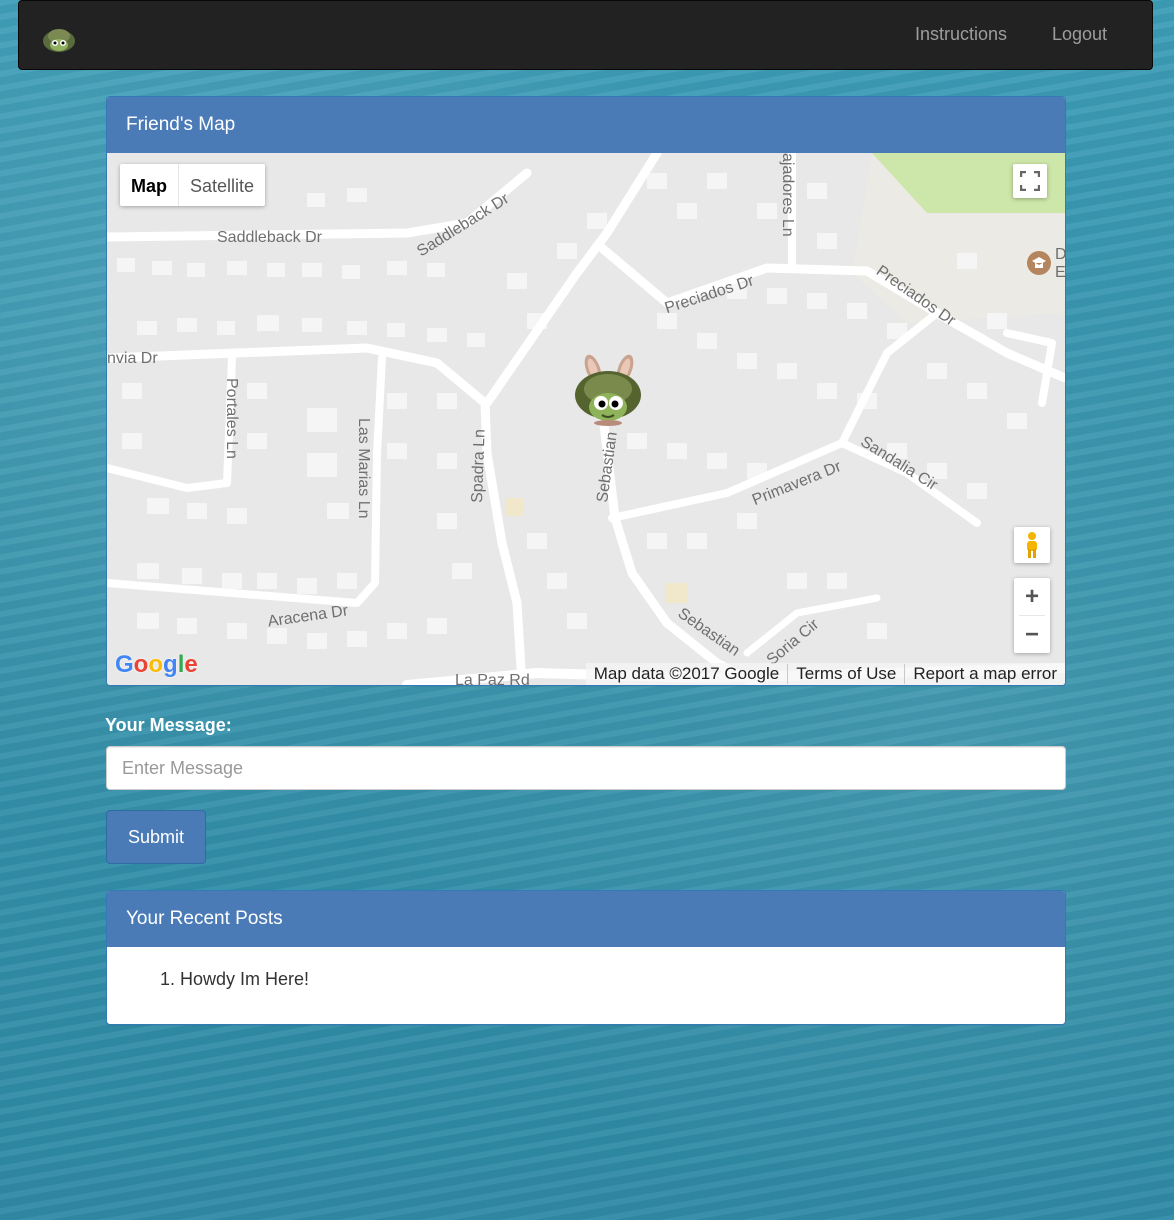 Image resolution: width=1174 pixels, height=1220 pixels. Describe the element at coordinates (168, 725) in the screenshot. I see `message-label: Your Message:` at that location.